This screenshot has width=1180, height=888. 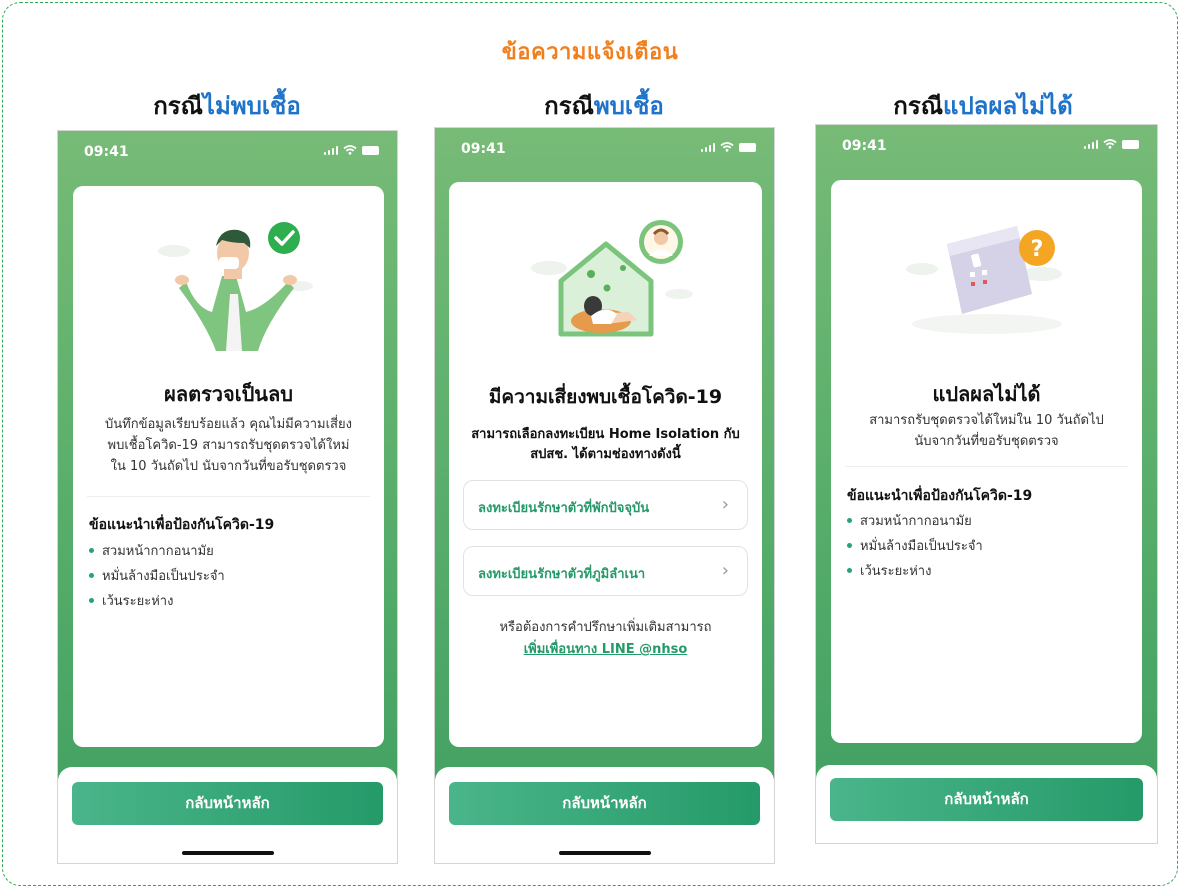 I want to click on case-title-positive: กรณีพบเชื้อ, so click(x=604, y=105).